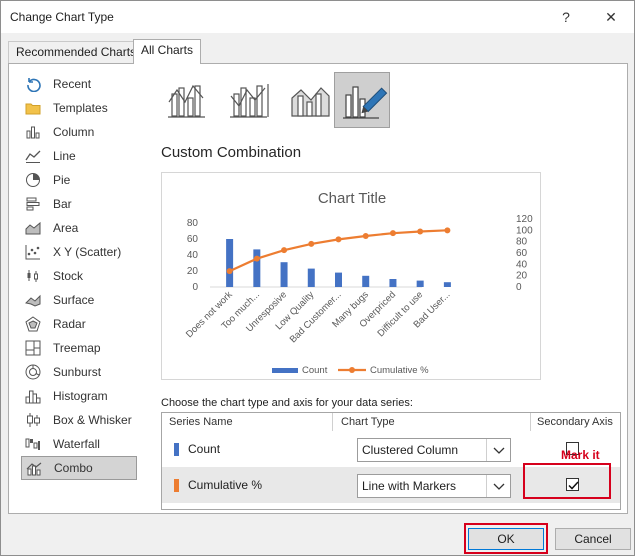  I want to click on box-whisker-chart-icon, so click(33, 420).